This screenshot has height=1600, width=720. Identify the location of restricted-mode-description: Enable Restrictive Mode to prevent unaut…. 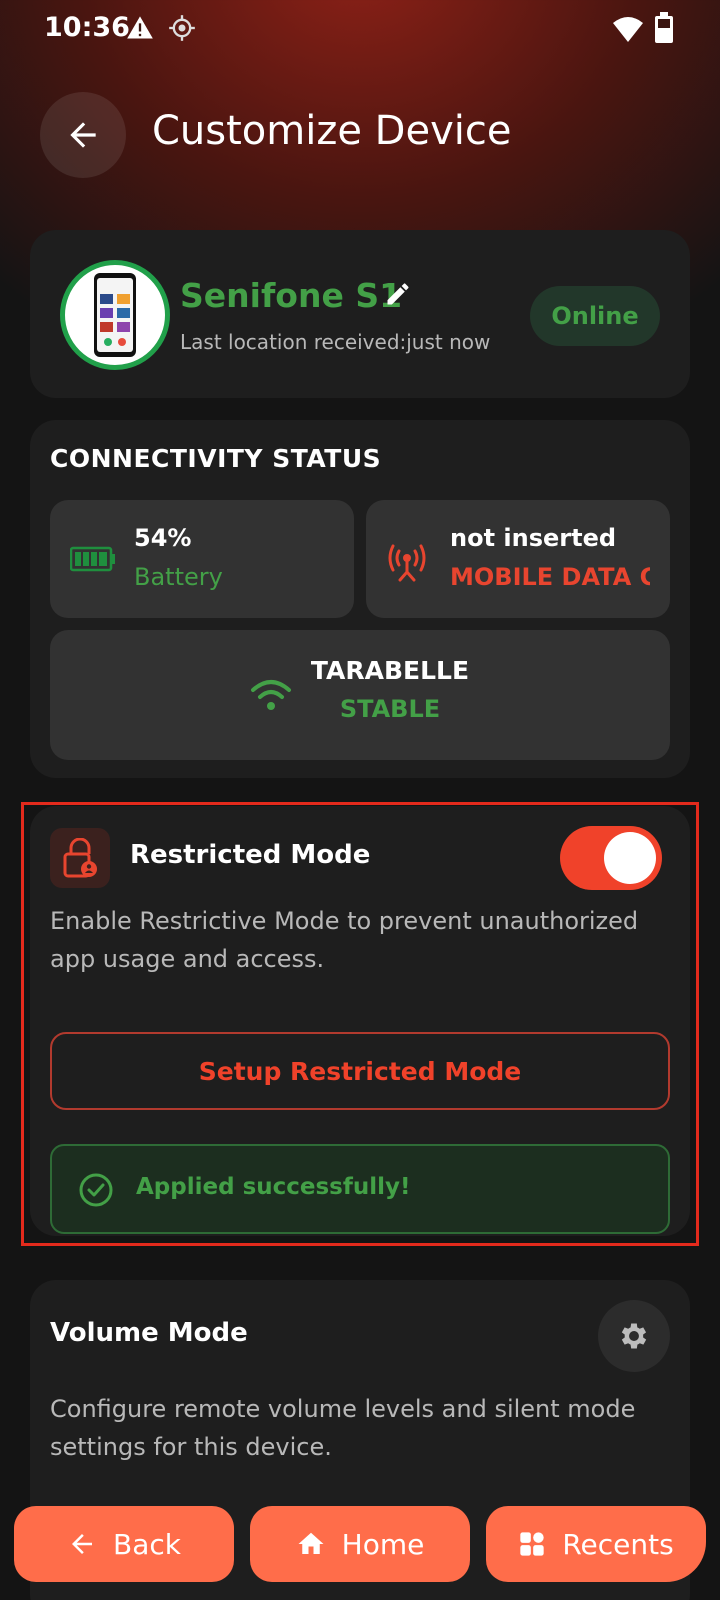
(344, 940).